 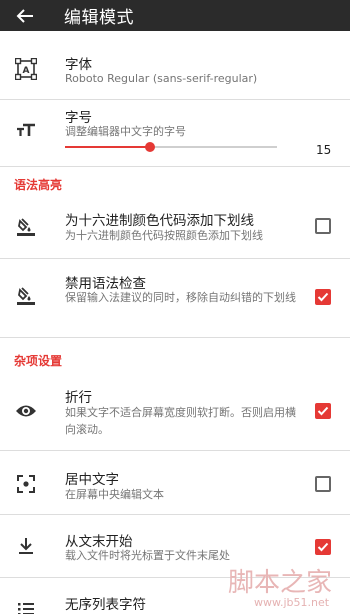 I want to click on back-button, so click(x=25, y=15).